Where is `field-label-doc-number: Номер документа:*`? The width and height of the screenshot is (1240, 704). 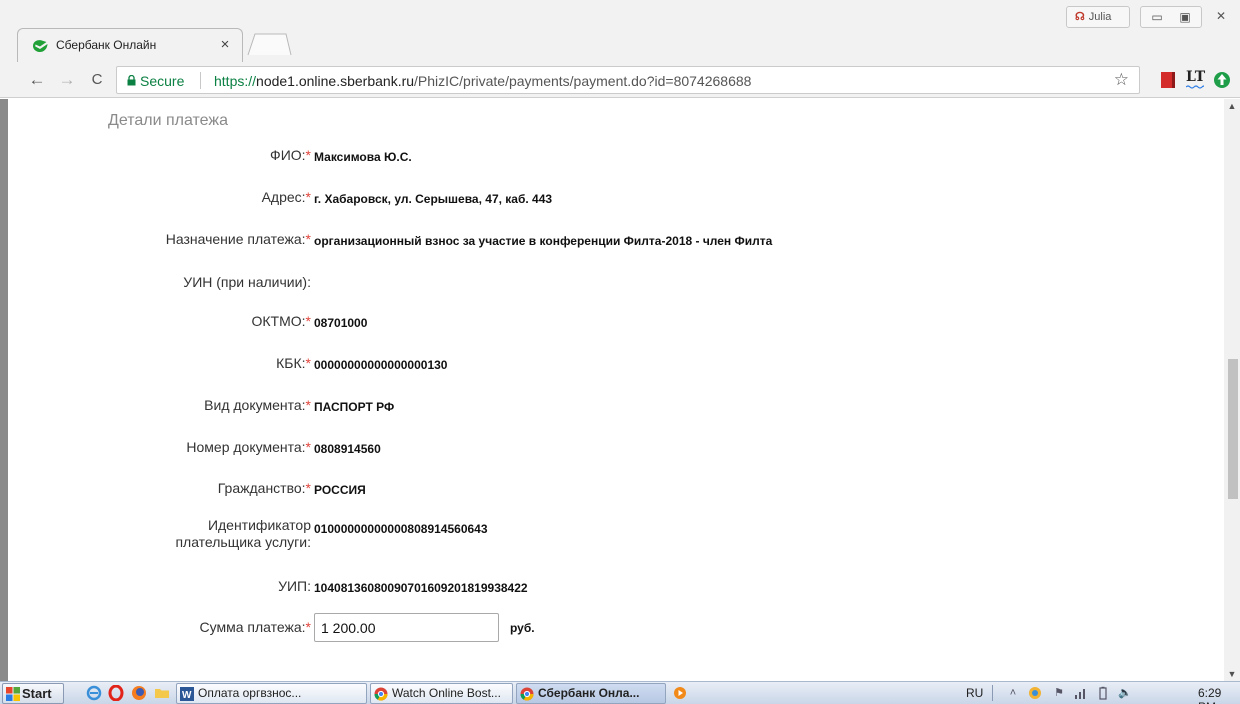 field-label-doc-number: Номер документа:* is located at coordinates (159, 447).